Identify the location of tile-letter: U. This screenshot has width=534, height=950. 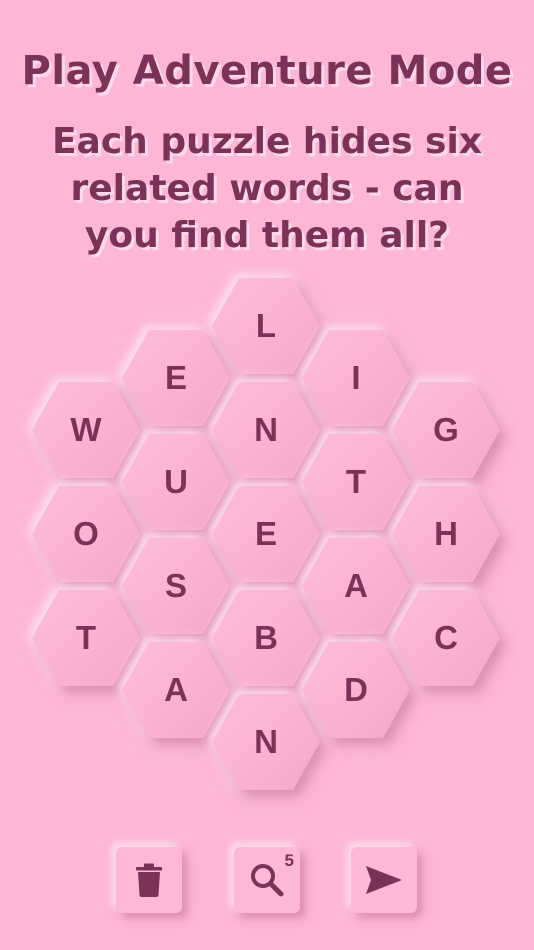
(176, 481).